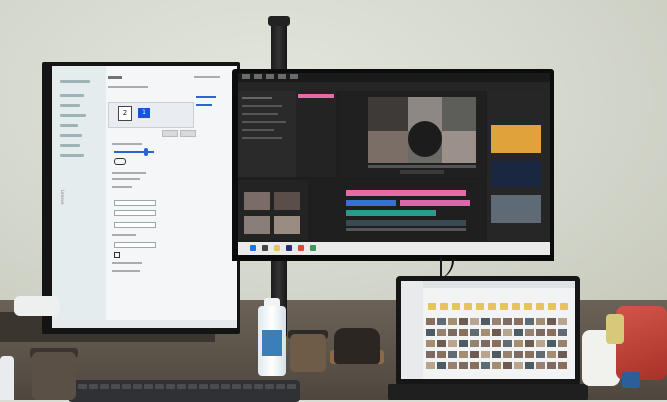  What do you see at coordinates (125, 113) in the screenshot?
I see `display-2-tile: 2` at bounding box center [125, 113].